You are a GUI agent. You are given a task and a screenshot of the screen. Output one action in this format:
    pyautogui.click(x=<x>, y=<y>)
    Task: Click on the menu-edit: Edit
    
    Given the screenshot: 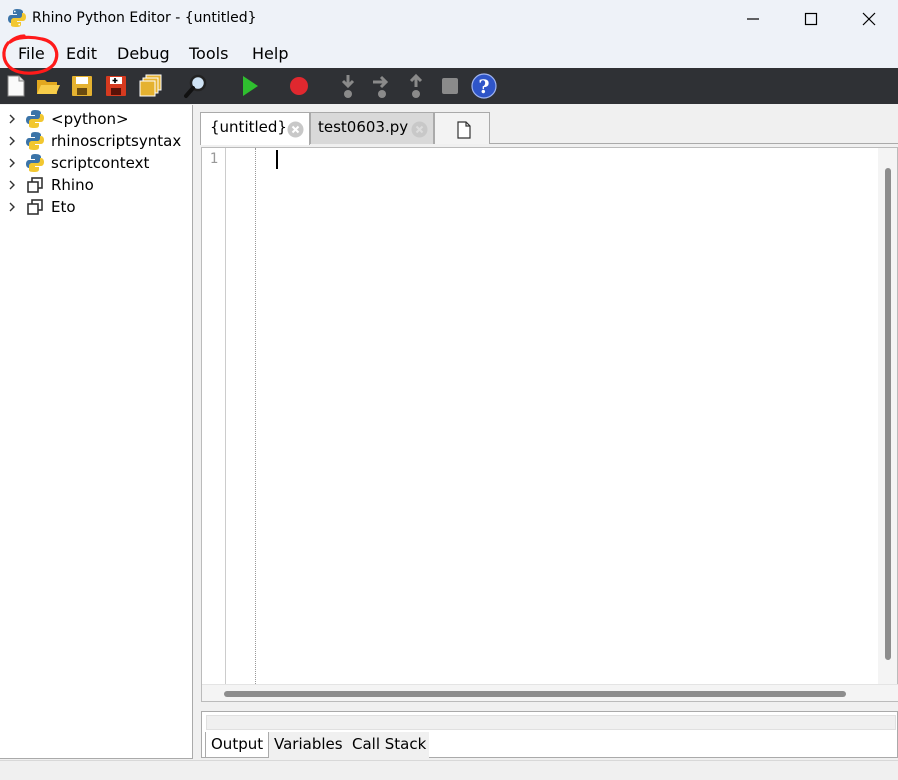 What is the action you would take?
    pyautogui.click(x=81, y=53)
    